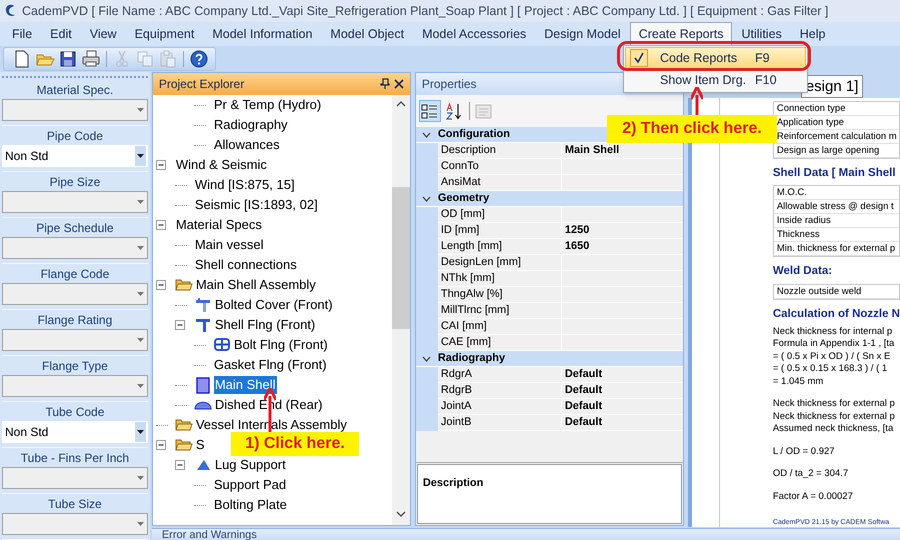 The width and height of the screenshot is (900, 540). Describe the element at coordinates (425, 11) in the screenshot. I see `window-title: CademPVD [ File Name : ABC Company Ltd._Vapi Site_Refrigeration Plant_Soap Plant ] [ Project : ABC Company Ltd. ] [ Equipment : Gas Filter ]` at that location.